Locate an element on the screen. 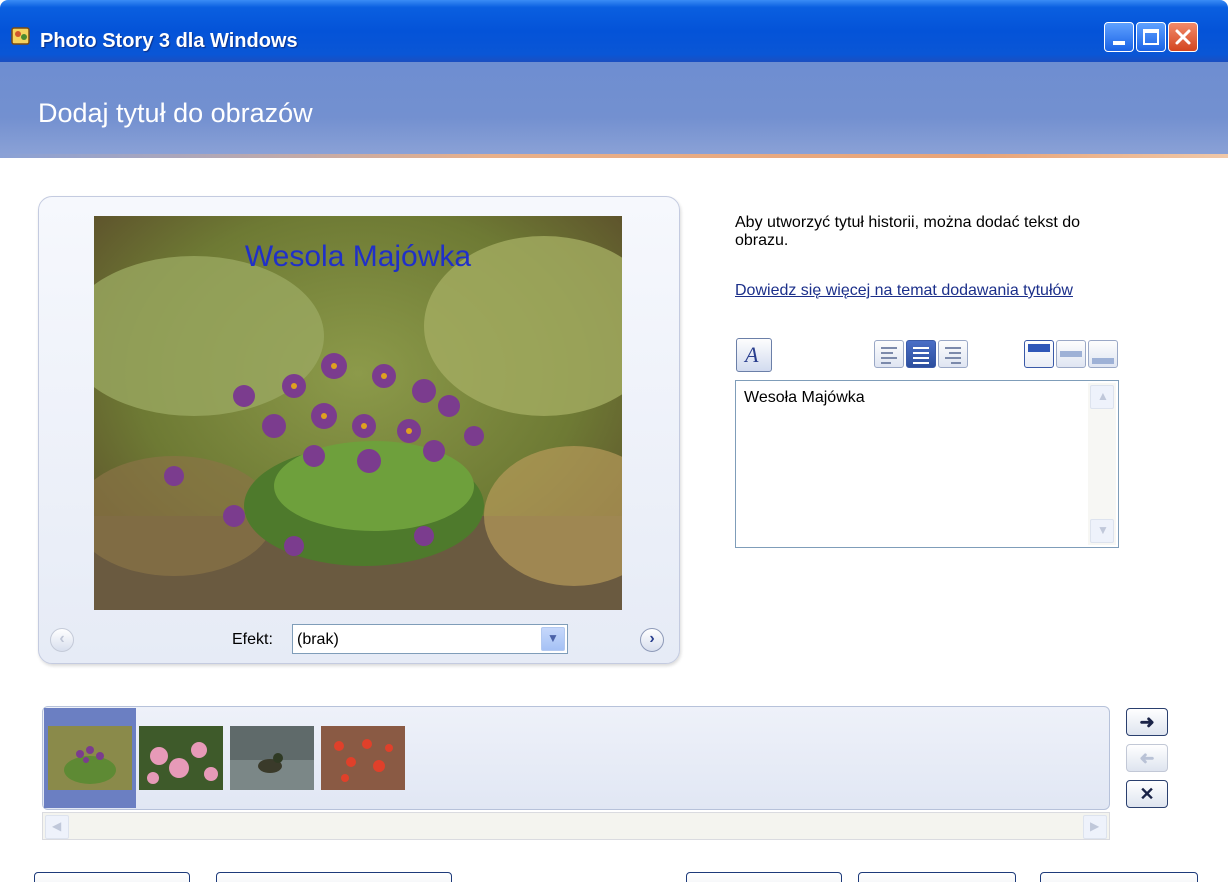  align-right-button is located at coordinates (953, 354).